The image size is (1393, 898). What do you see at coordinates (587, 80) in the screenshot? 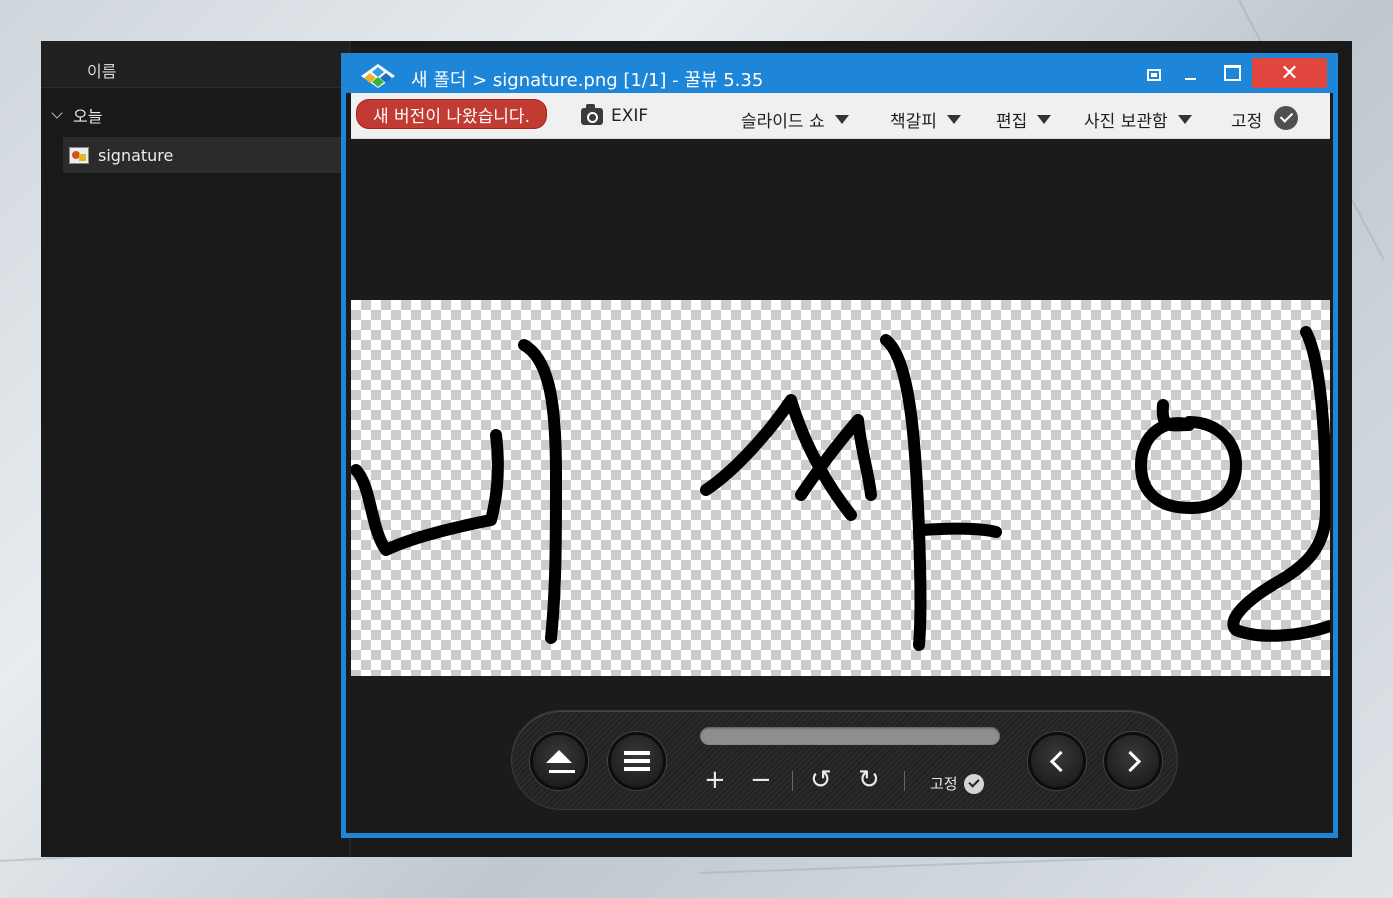
I see `window-title: 새 폴더 > signature.png [1/1] - 꿀뷰 5.35` at bounding box center [587, 80].